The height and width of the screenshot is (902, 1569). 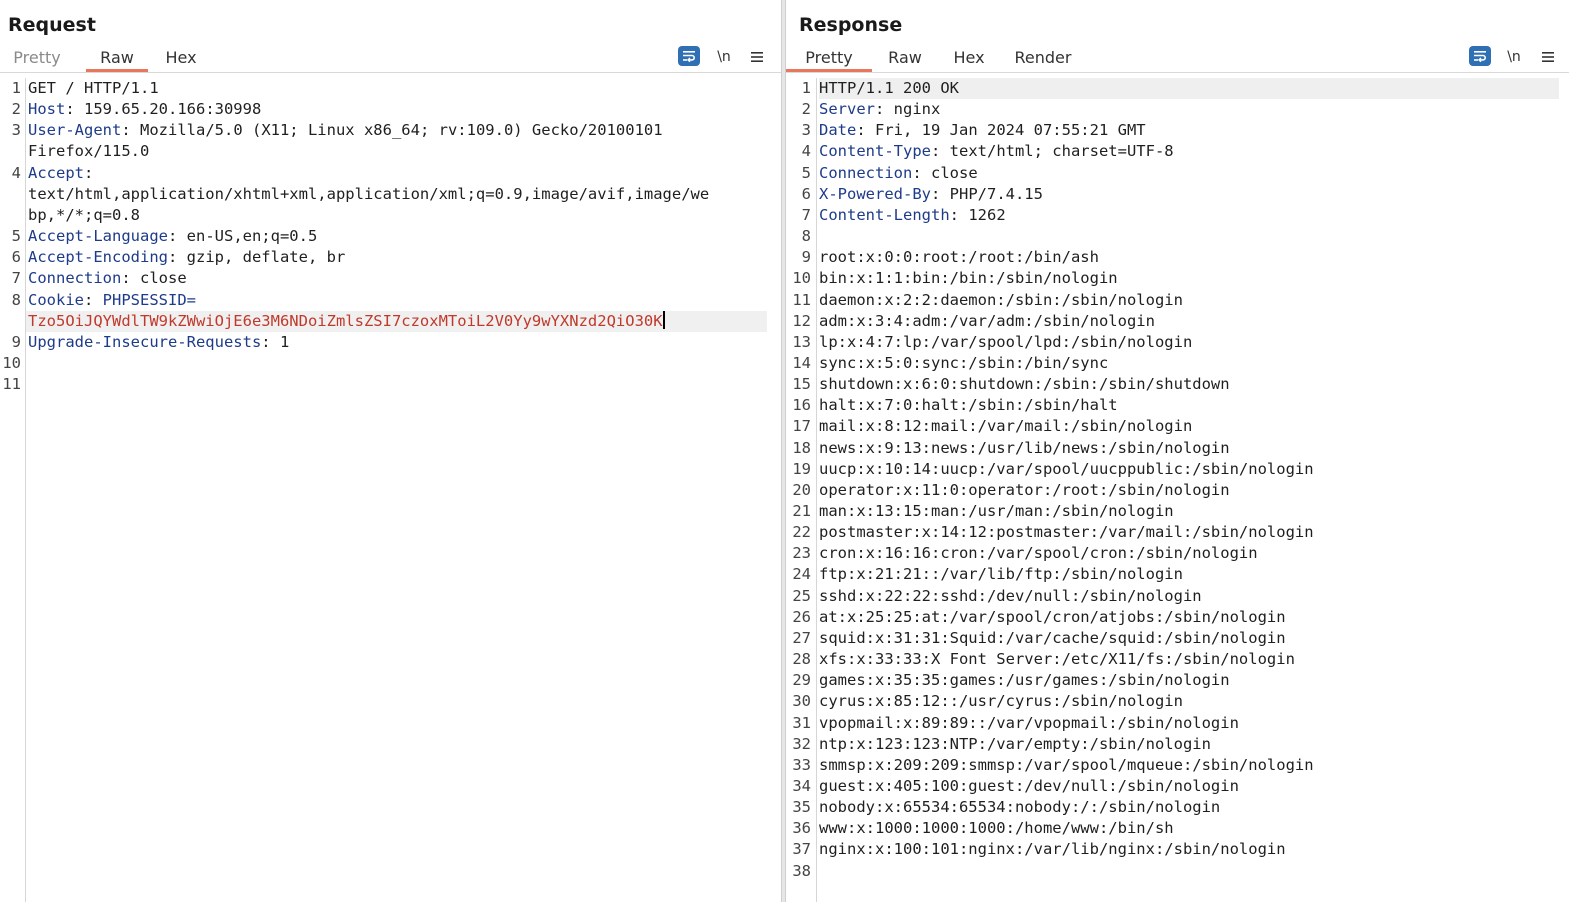 I want to click on line-number: 25, so click(x=801, y=595).